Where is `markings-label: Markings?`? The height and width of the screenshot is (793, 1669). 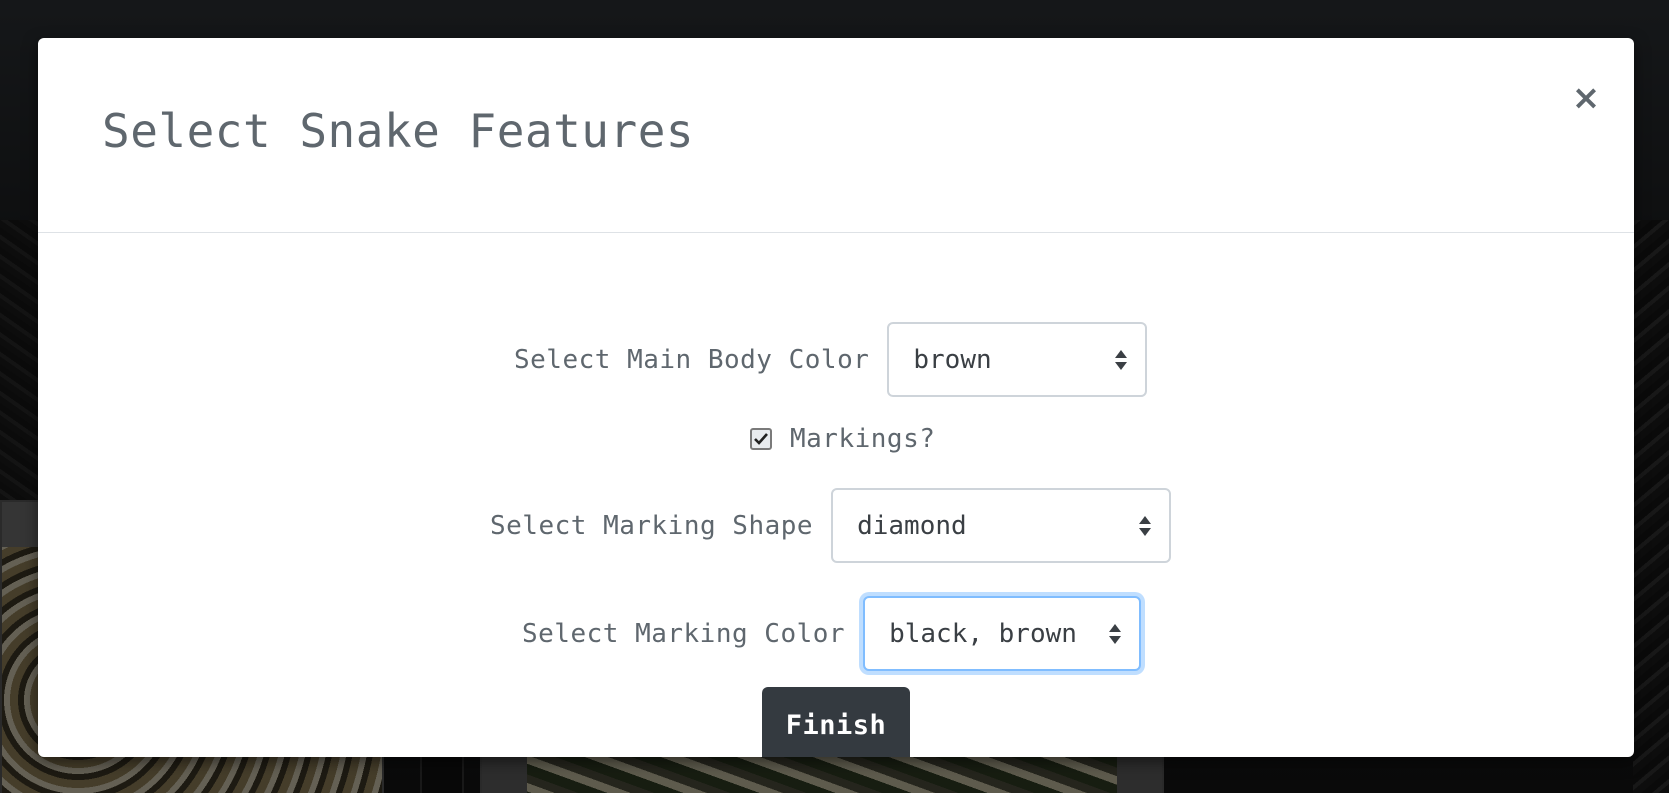
markings-label: Markings? is located at coordinates (863, 439).